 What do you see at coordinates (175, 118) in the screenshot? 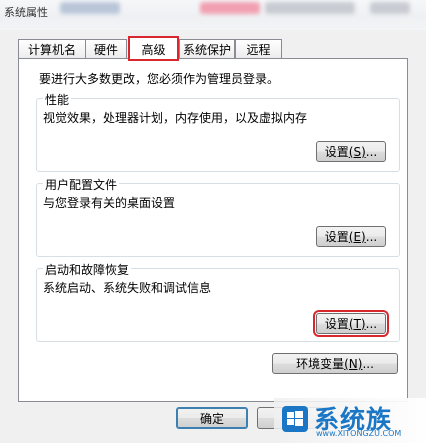
I see `performance-description: 视觉效果，处理器计划，内存使用，以及虚拟内存` at bounding box center [175, 118].